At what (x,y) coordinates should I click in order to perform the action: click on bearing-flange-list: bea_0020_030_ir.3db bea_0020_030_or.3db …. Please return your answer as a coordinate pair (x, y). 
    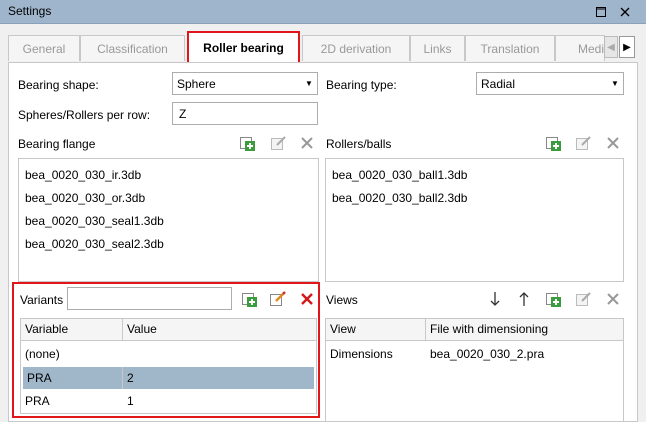
    Looking at the image, I should click on (168, 220).